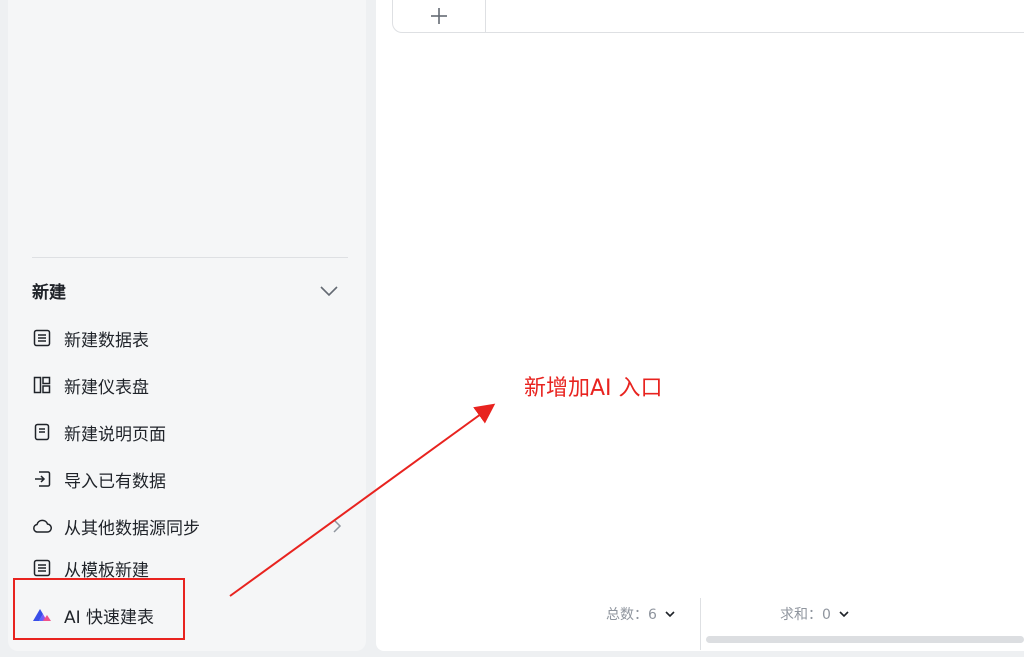  Describe the element at coordinates (42, 338) in the screenshot. I see `table-icon` at that location.